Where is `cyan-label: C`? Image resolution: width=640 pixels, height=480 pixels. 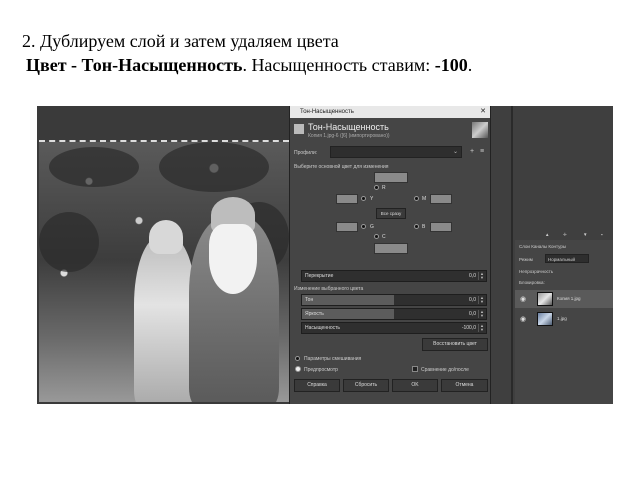 cyan-label: C is located at coordinates (384, 237).